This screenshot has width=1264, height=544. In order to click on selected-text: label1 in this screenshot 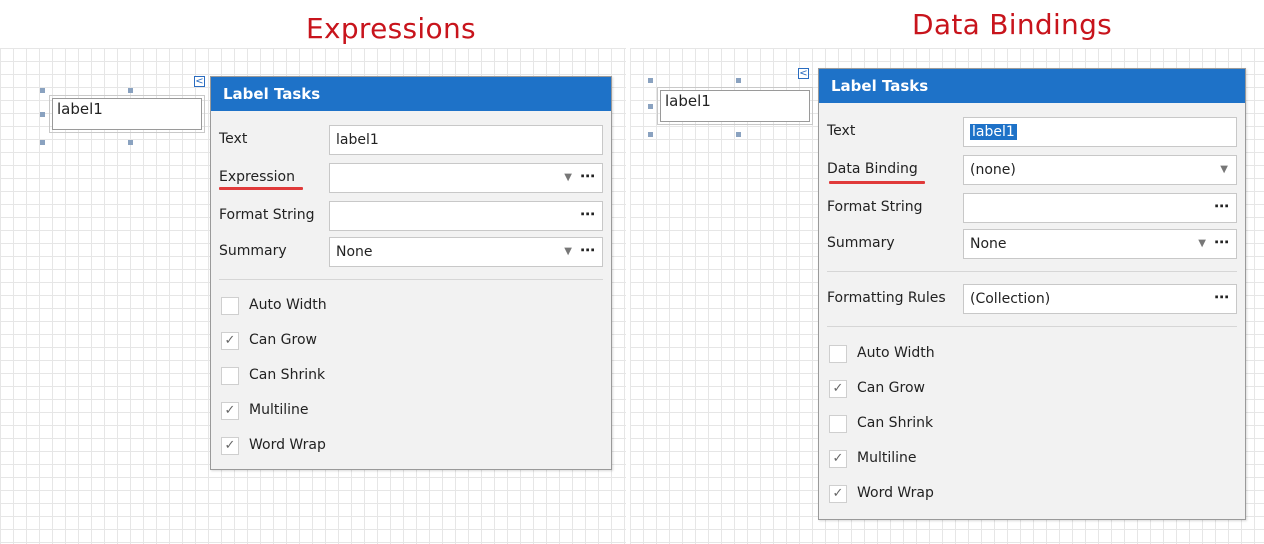, I will do `click(993, 132)`.